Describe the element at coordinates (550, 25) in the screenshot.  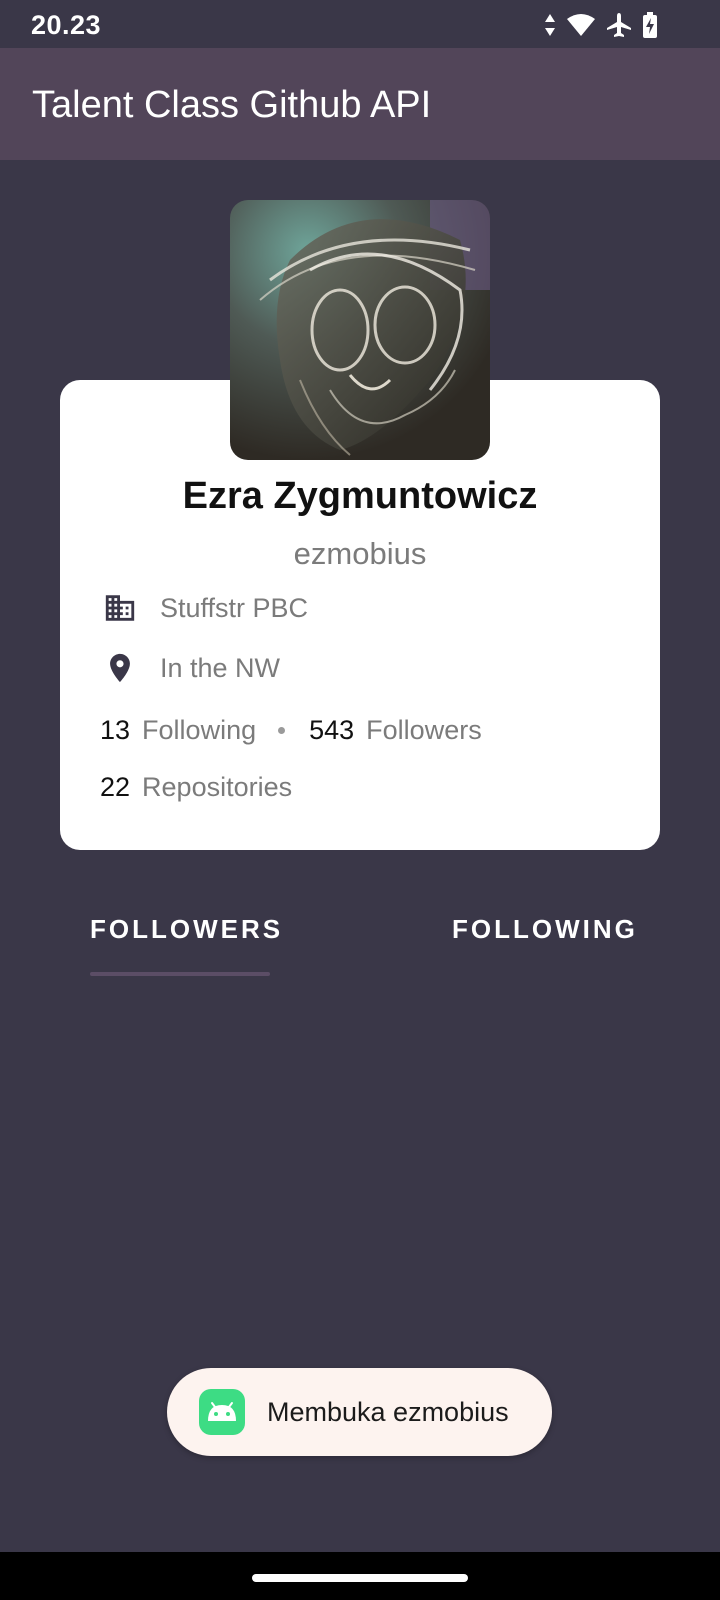
I see `data-arrows-icon` at that location.